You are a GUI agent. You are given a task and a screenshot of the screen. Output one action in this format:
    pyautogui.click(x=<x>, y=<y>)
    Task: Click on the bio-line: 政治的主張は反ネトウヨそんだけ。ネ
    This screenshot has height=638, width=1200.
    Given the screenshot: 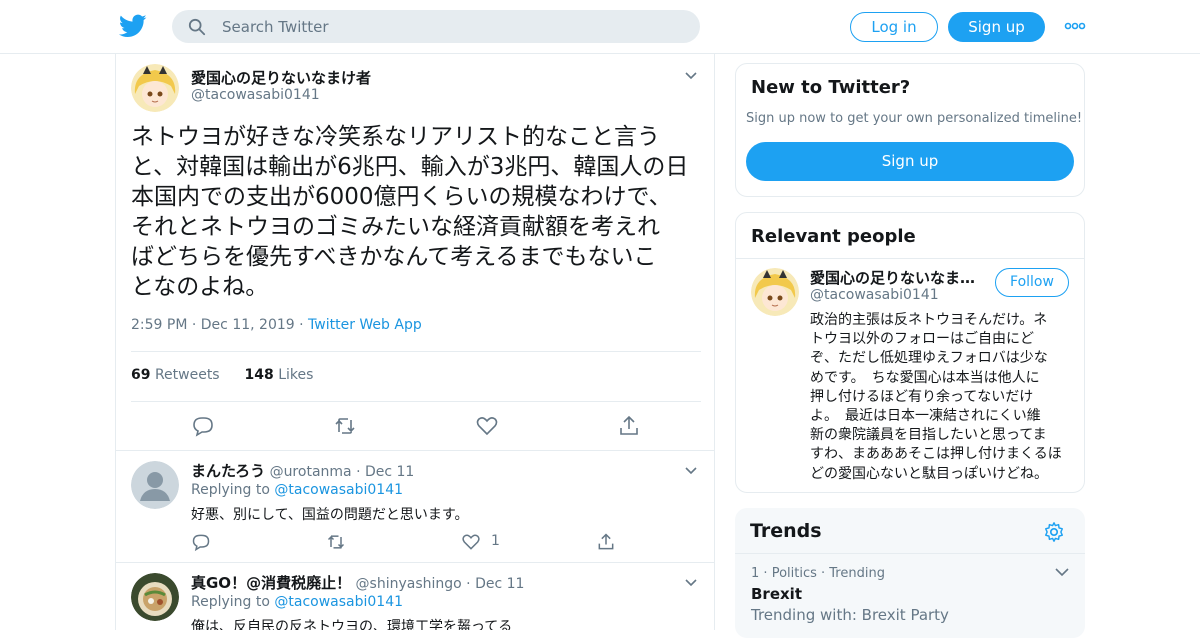 What is the action you would take?
    pyautogui.click(x=929, y=320)
    